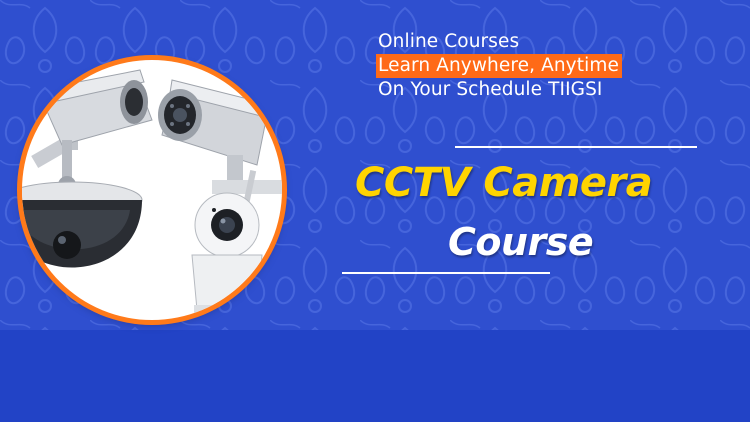 This screenshot has height=422, width=750. What do you see at coordinates (490, 89) in the screenshot?
I see `tagline-line-3: On Your Schedule TIIGSI` at bounding box center [490, 89].